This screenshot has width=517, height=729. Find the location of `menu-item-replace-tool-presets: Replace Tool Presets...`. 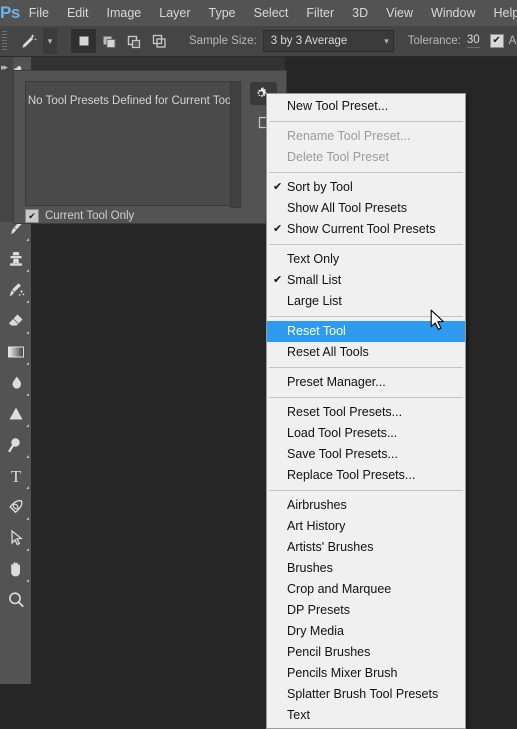

menu-item-replace-tool-presets: Replace Tool Presets... is located at coordinates (366, 475).